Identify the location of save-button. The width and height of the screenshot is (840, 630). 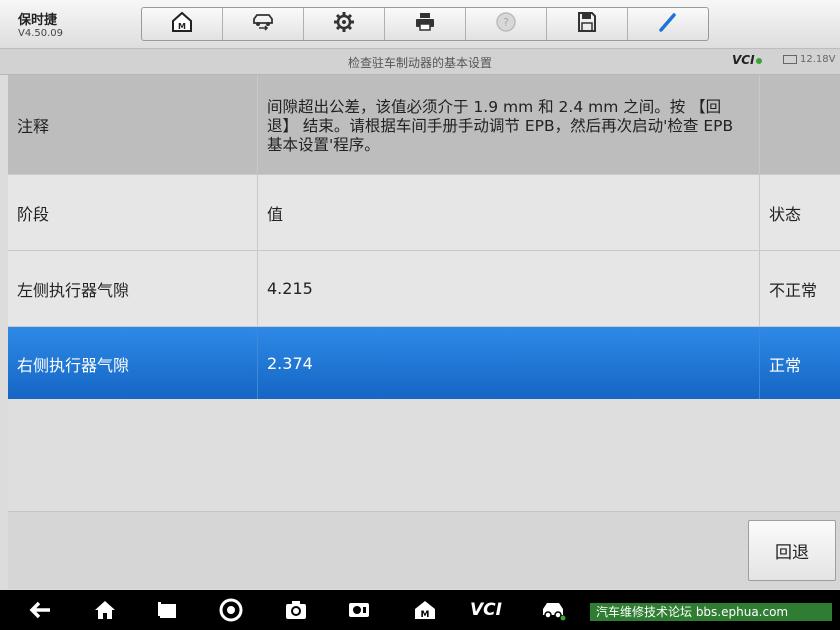
(587, 24).